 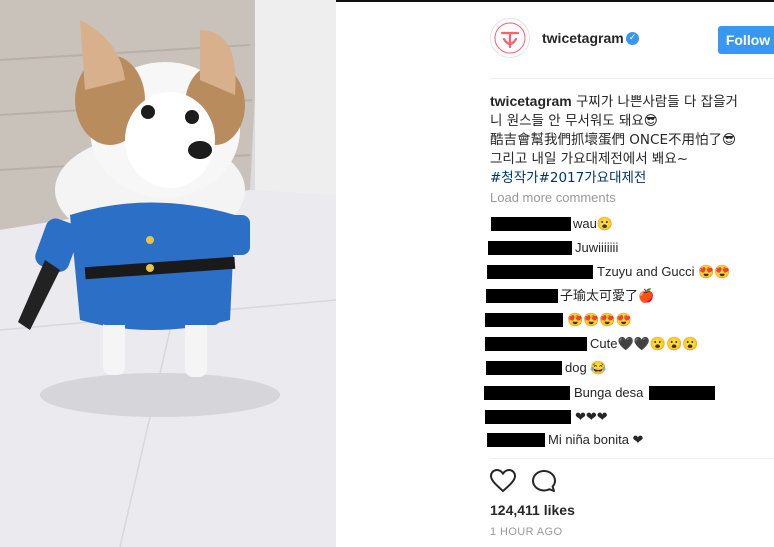 I want to click on caption-username: twicetagram, so click(x=531, y=101).